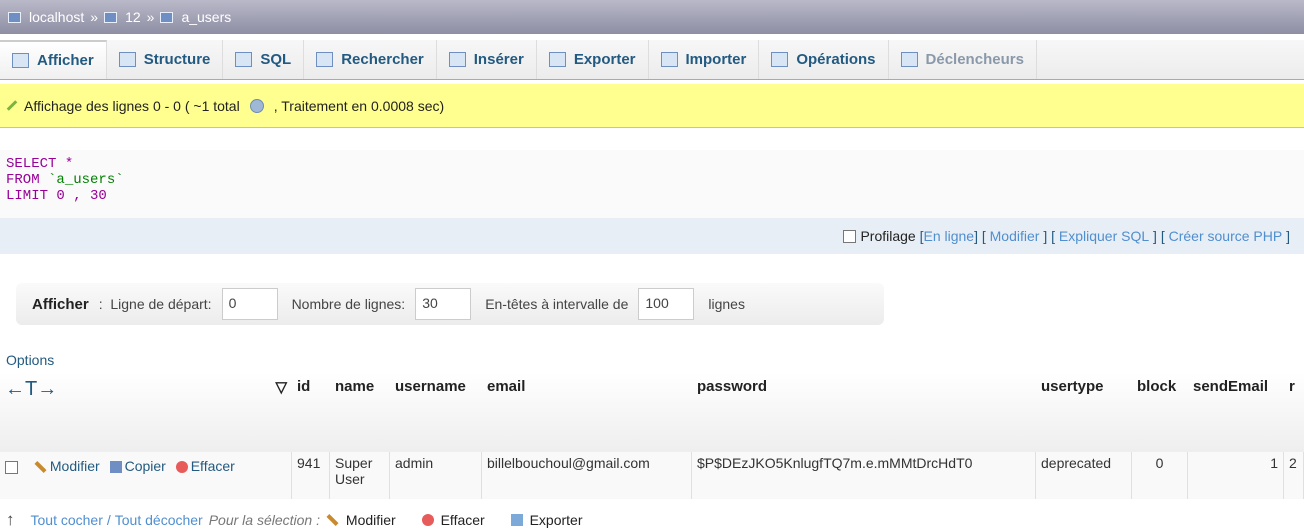 This screenshot has height=530, width=1304. I want to click on insert-icon, so click(457, 59).